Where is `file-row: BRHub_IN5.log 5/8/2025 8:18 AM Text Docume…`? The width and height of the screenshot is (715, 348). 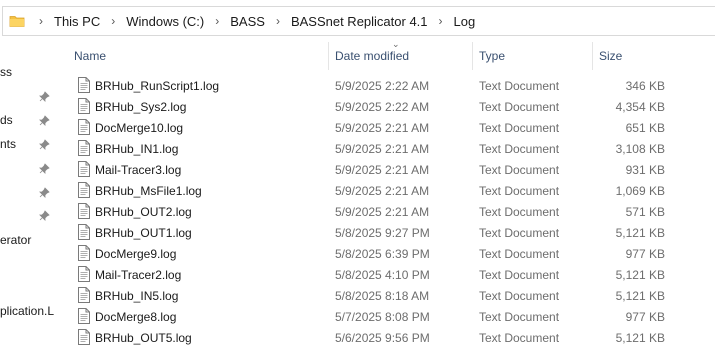 file-row: BRHub_IN5.log 5/8/2025 8:18 AM Text Docume… is located at coordinates (388, 295).